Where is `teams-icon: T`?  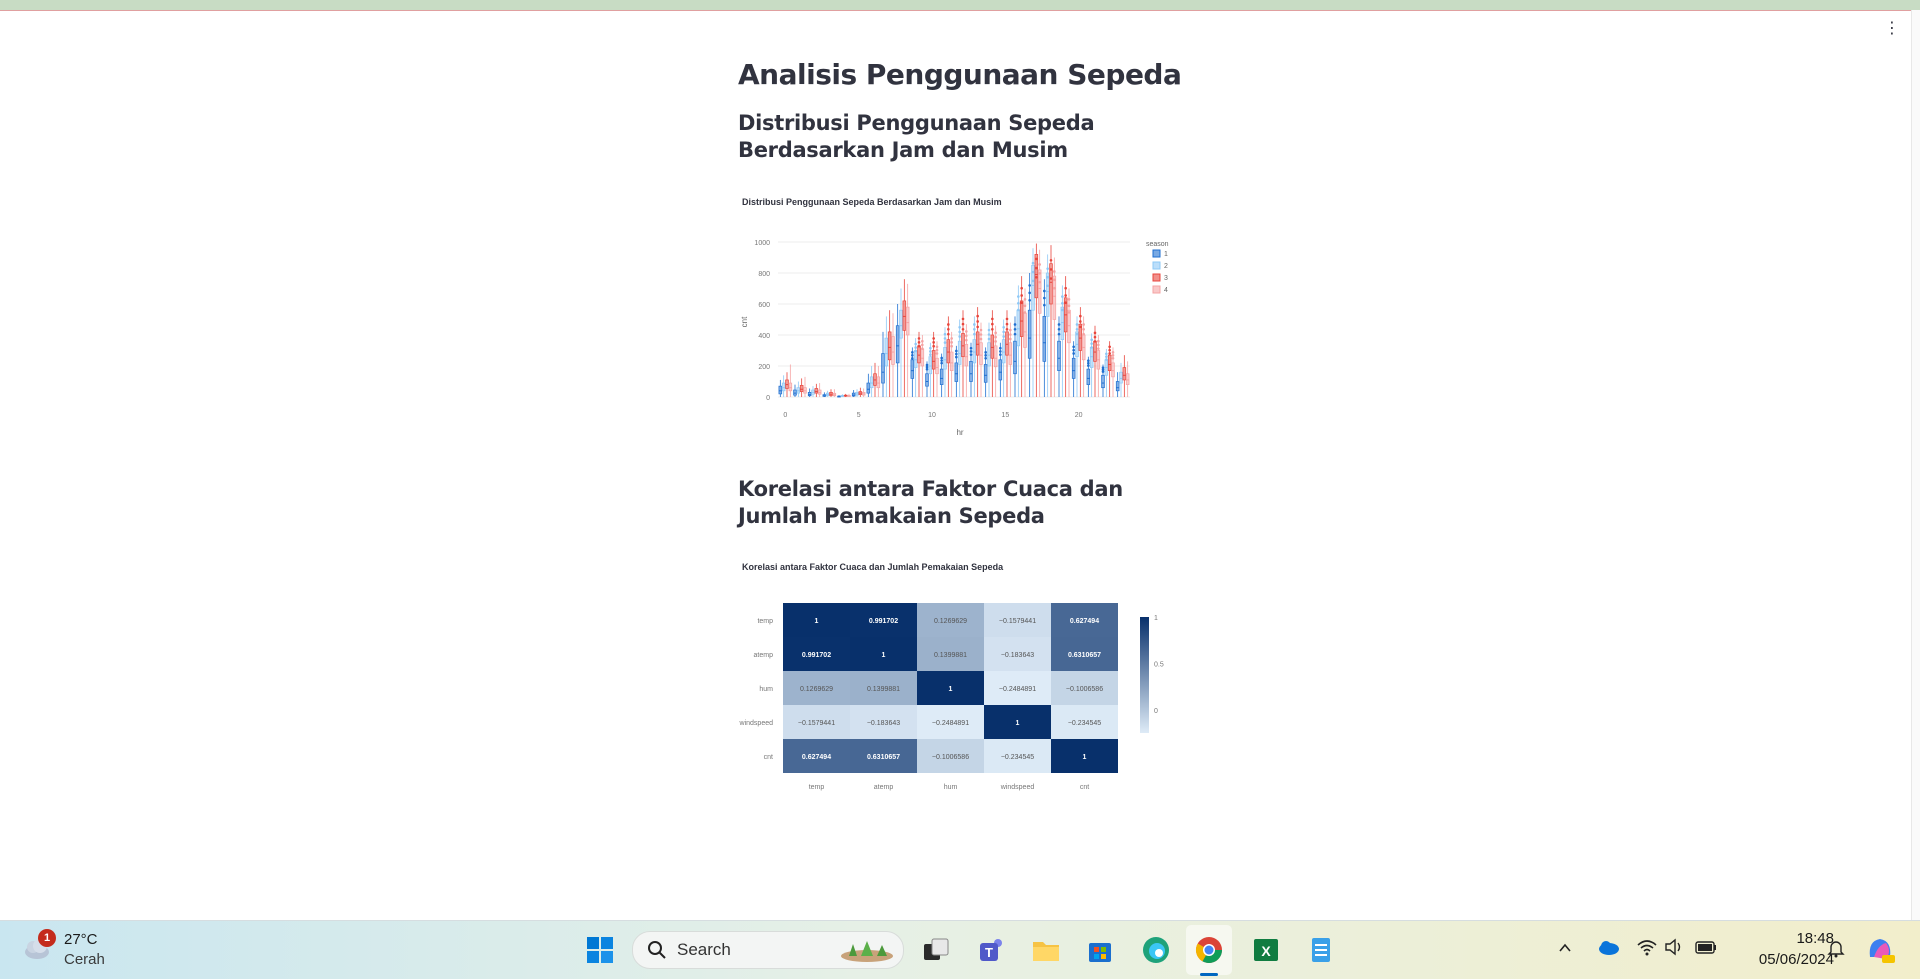
teams-icon: T is located at coordinates (992, 950).